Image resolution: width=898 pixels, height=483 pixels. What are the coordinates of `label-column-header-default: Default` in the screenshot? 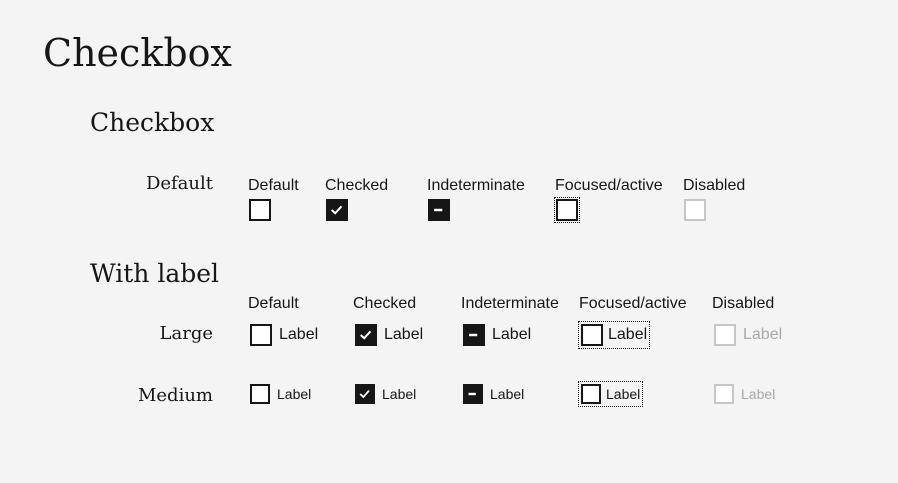 It's located at (273, 303).